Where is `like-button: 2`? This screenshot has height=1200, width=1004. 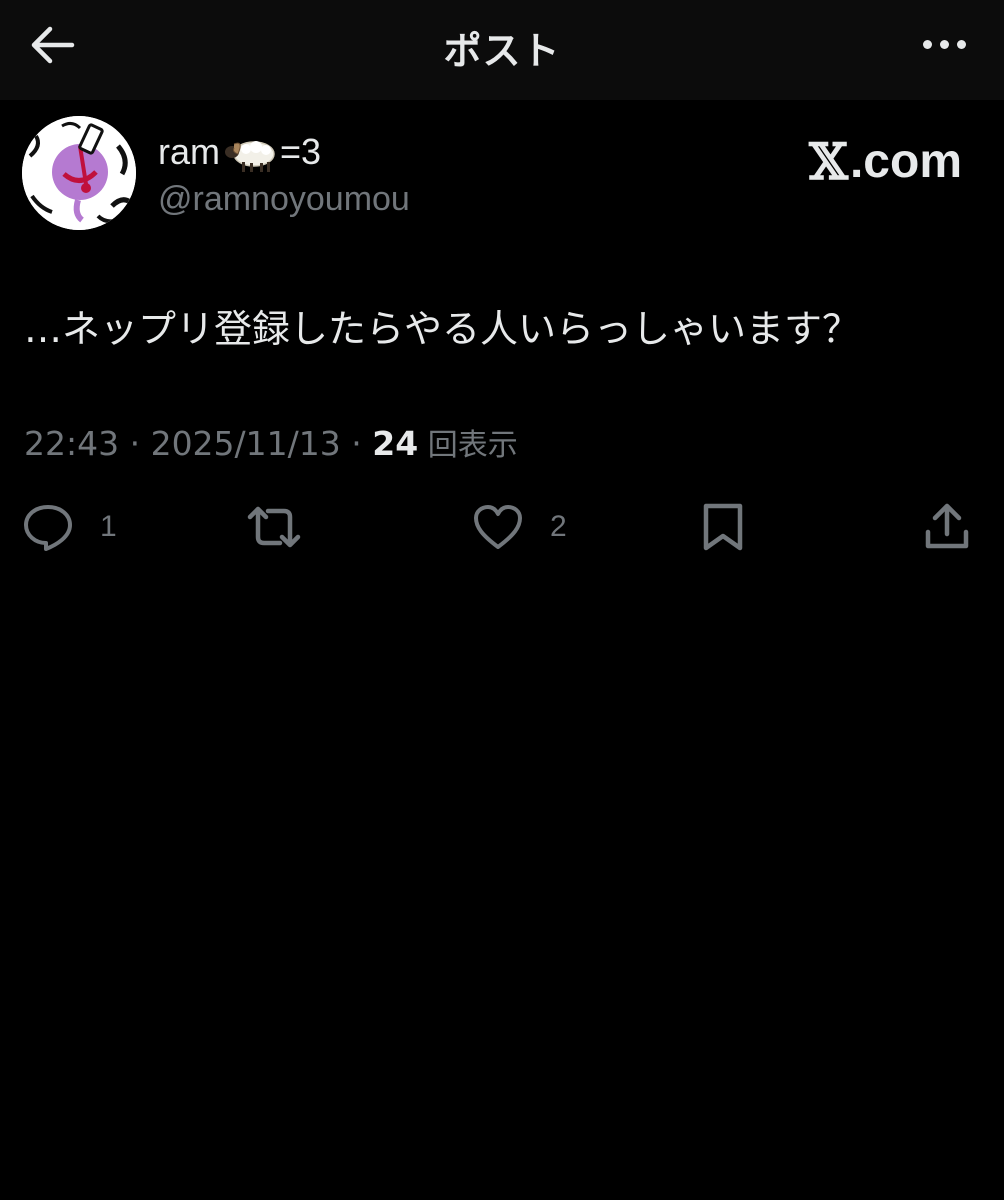
like-button: 2 is located at coordinates (519, 527).